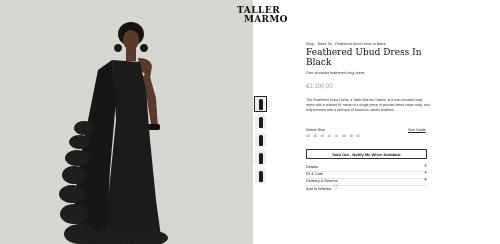 The height and width of the screenshot is (244, 500). Describe the element at coordinates (417, 130) in the screenshot. I see `size-guide-link: Size Guide` at that location.